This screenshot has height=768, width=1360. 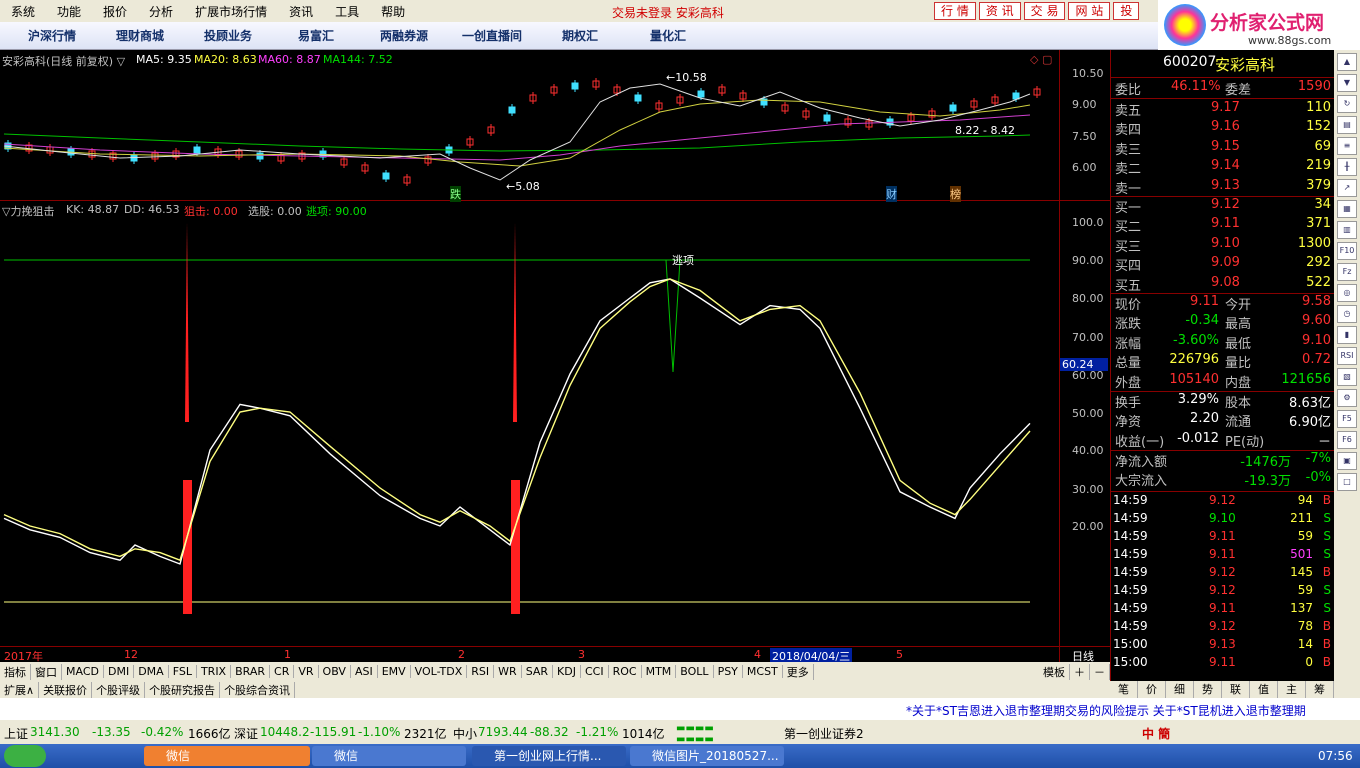 What do you see at coordinates (1347, 293) in the screenshot?
I see `circle-icon: ◎` at bounding box center [1347, 293].